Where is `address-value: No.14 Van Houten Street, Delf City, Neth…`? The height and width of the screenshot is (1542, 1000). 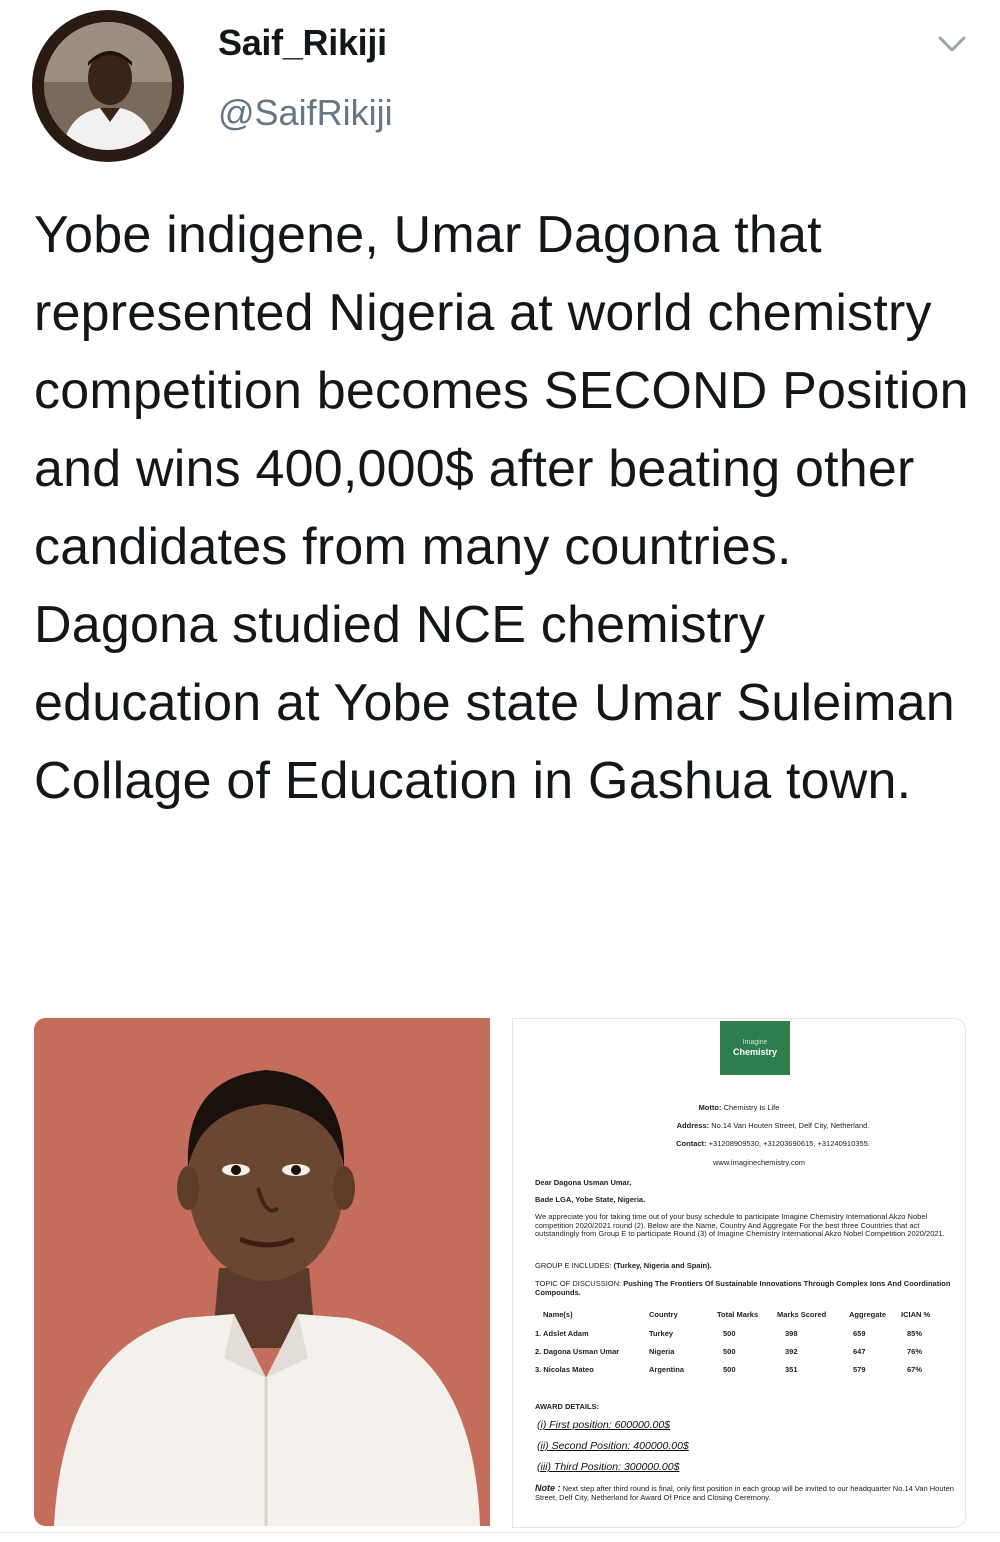
address-value: No.14 Van Houten Street, Delf City, Neth… is located at coordinates (790, 1125).